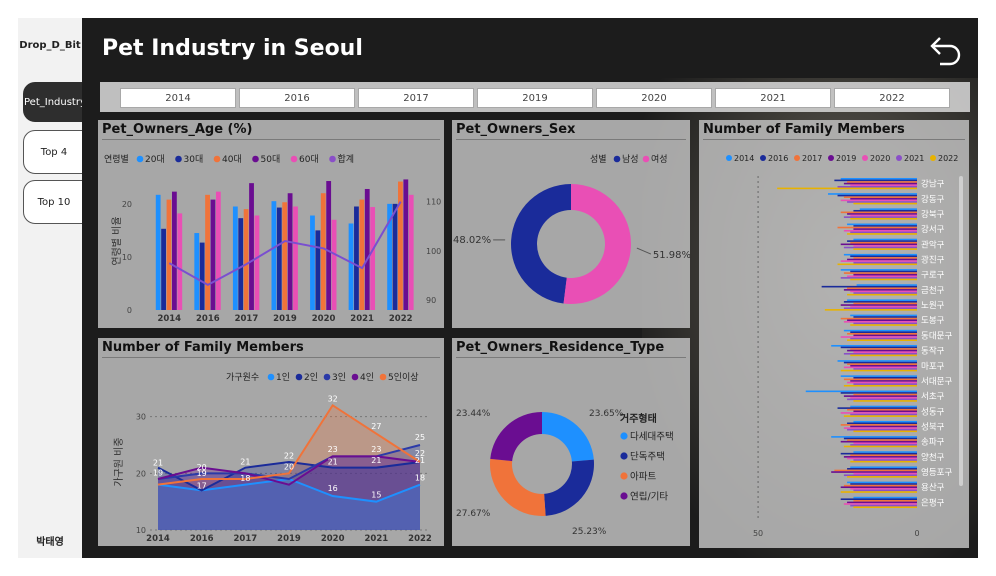  What do you see at coordinates (420, 539) in the screenshot?
I see `x-tick-label: 2022` at bounding box center [420, 539].